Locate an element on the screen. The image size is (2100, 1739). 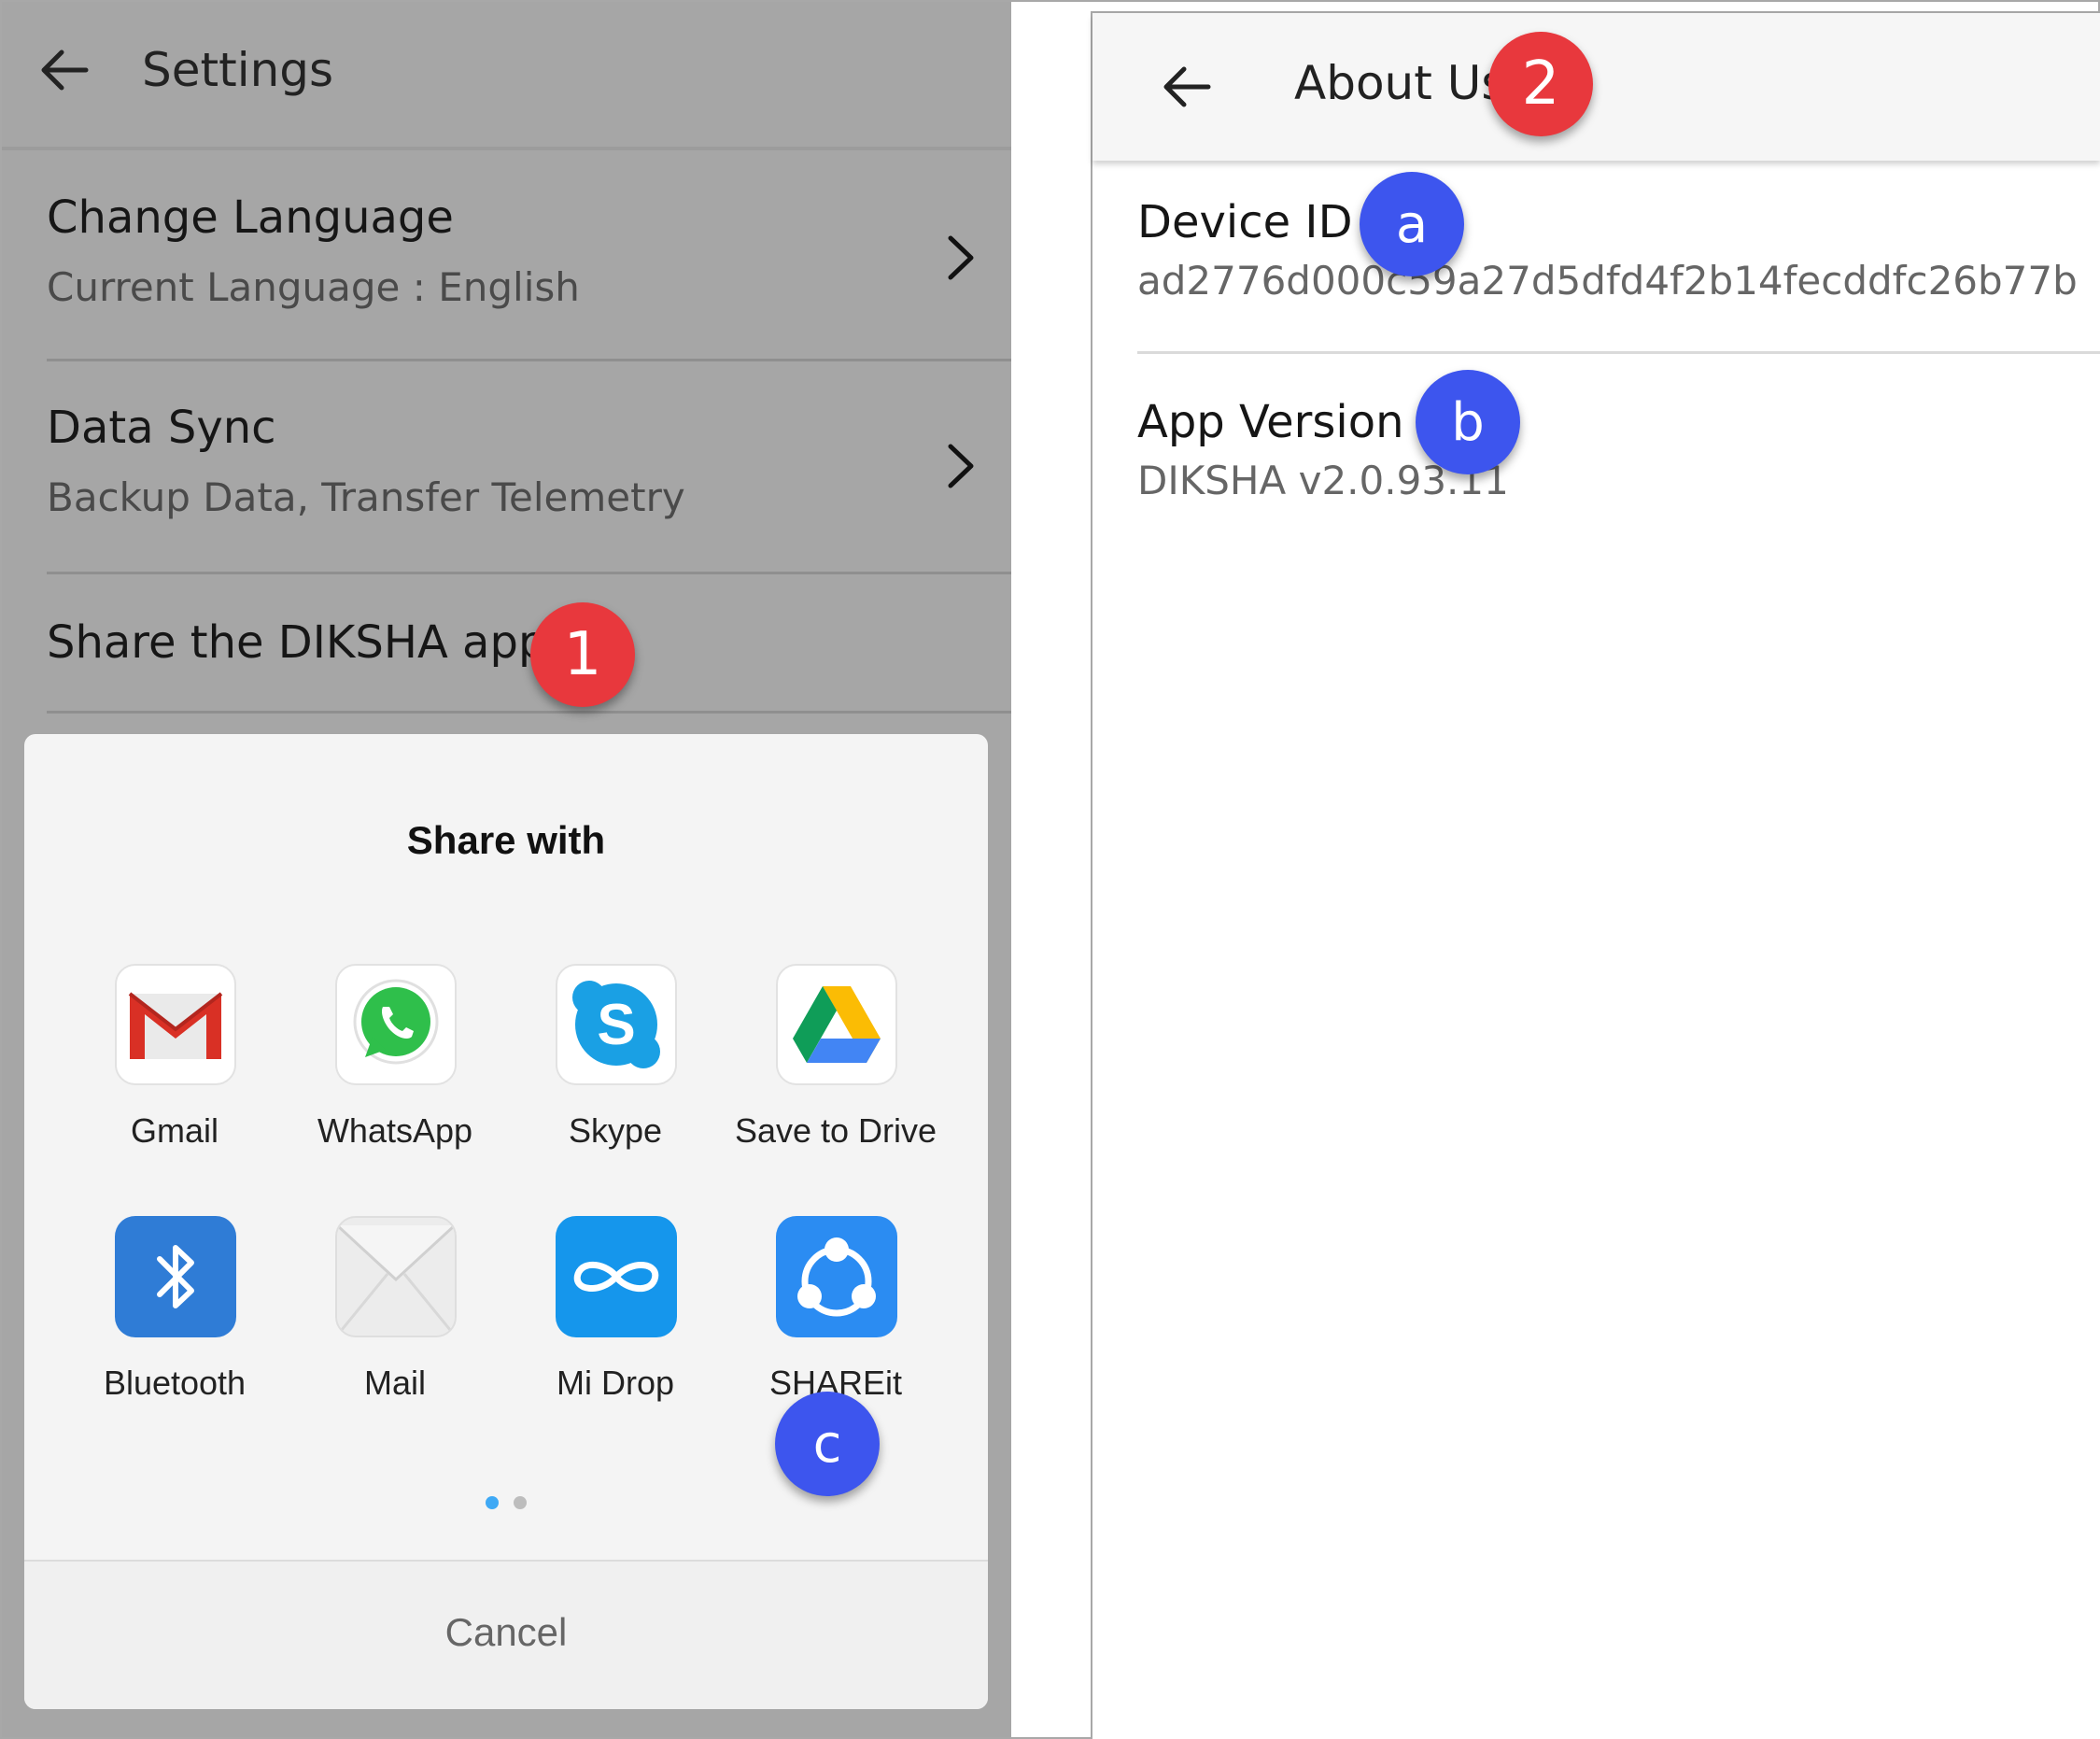
settings-app-bar: Settings is located at coordinates (506, 76).